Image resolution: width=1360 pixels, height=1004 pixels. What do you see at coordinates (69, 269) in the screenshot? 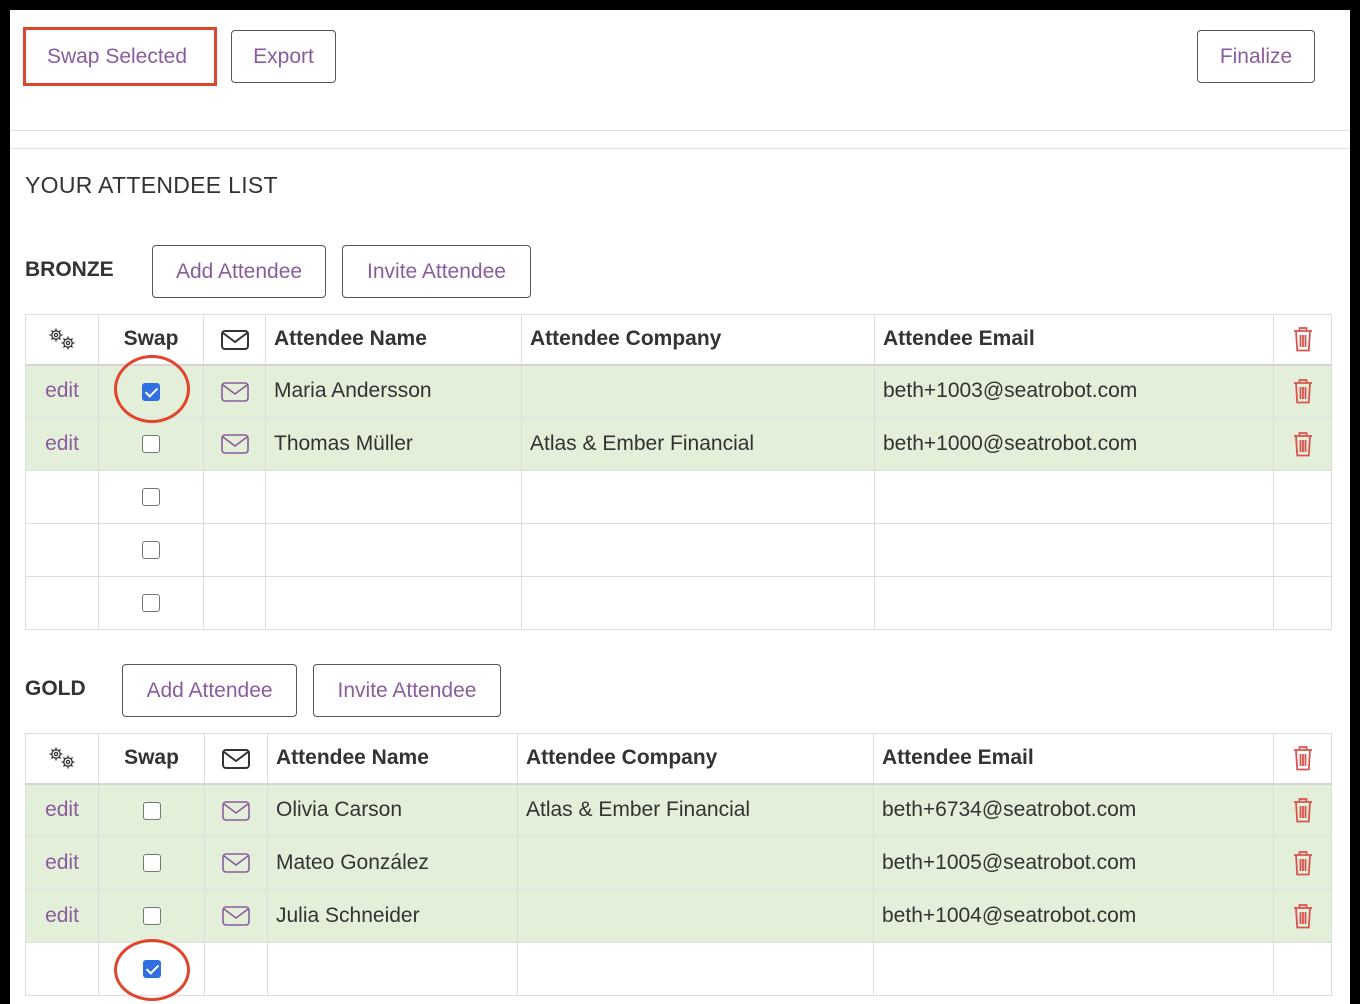
I see `group-label-bronze: BRONZE` at bounding box center [69, 269].